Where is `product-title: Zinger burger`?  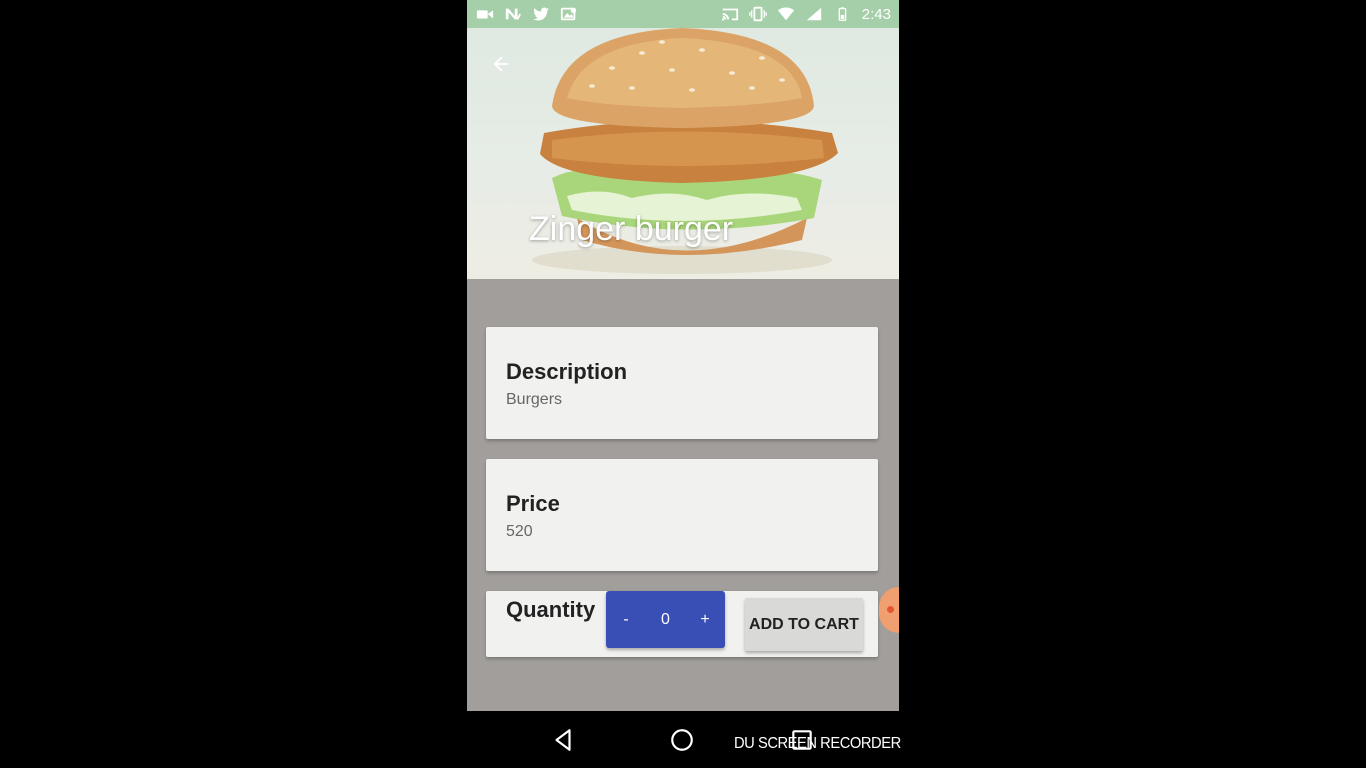
product-title: Zinger burger is located at coordinates (631, 229).